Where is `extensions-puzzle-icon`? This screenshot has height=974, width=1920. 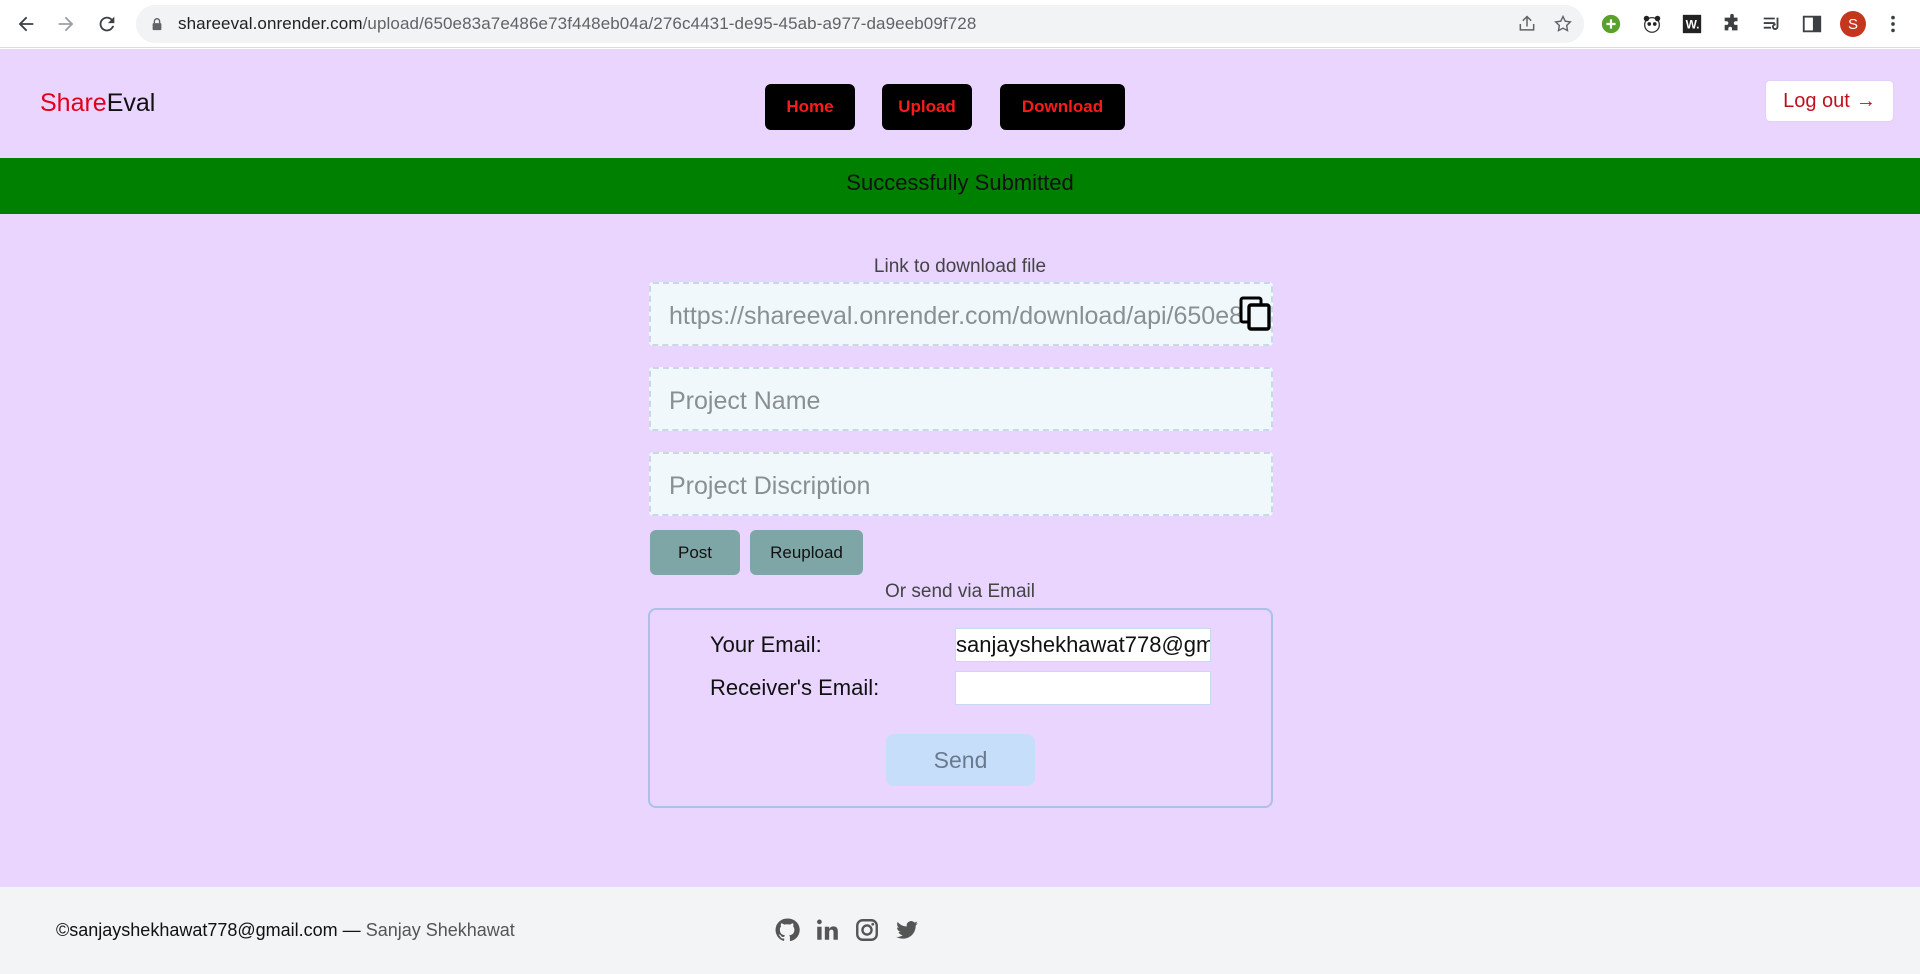 extensions-puzzle-icon is located at coordinates (1732, 24).